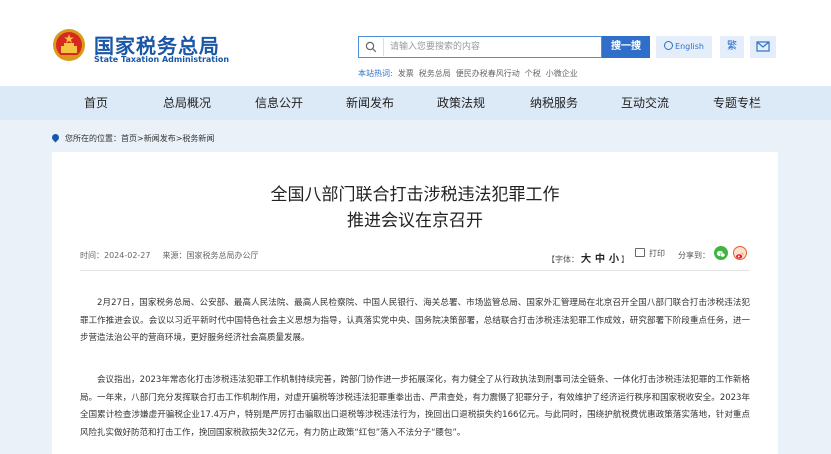 The image size is (831, 454). Describe the element at coordinates (375, 73) in the screenshot. I see `hot-words-label: 本站热词:` at that location.